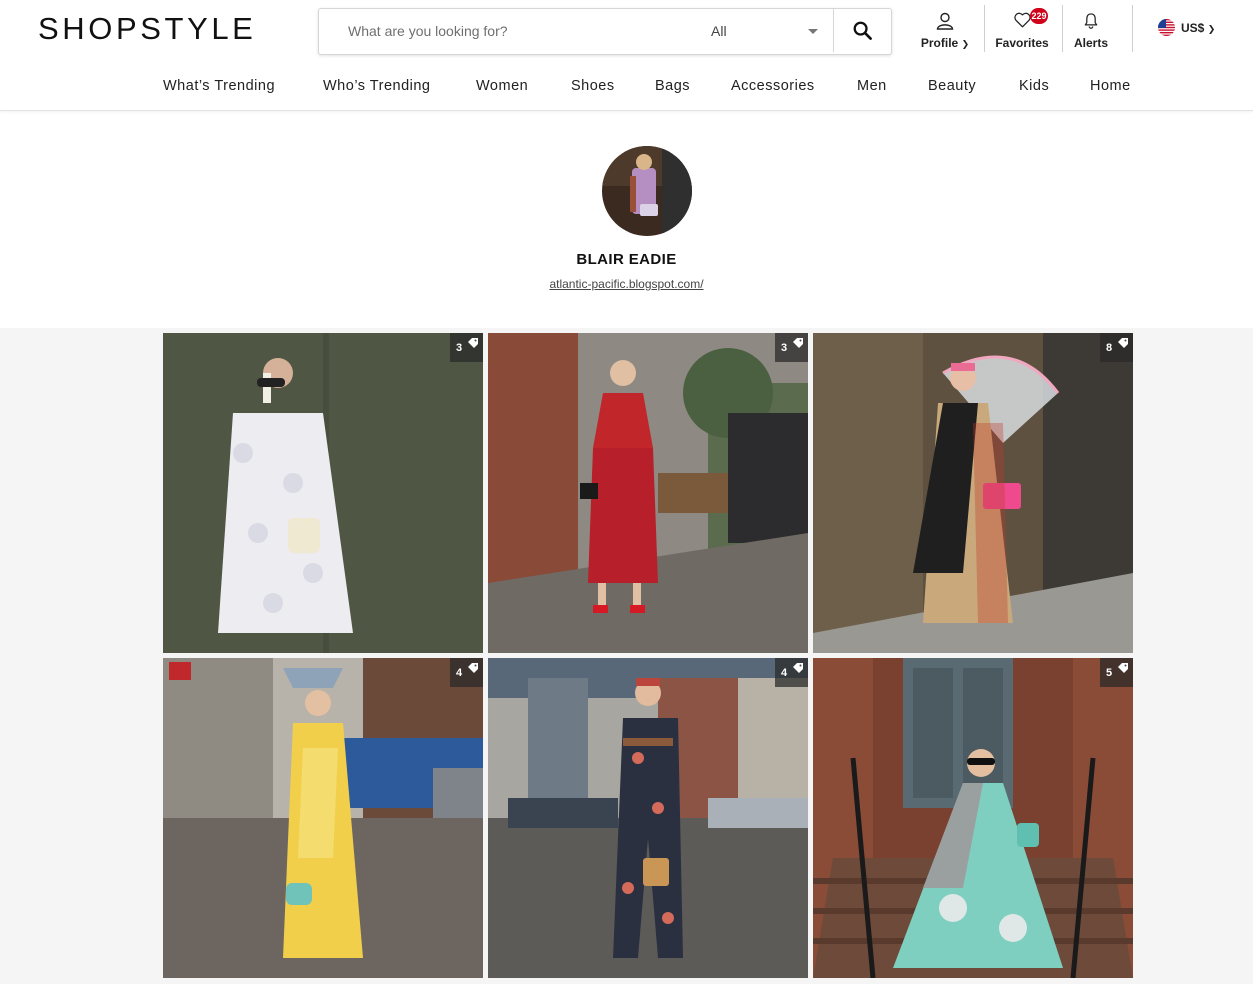 This screenshot has height=984, width=1253. I want to click on profile-label: Profile ❯, so click(945, 43).